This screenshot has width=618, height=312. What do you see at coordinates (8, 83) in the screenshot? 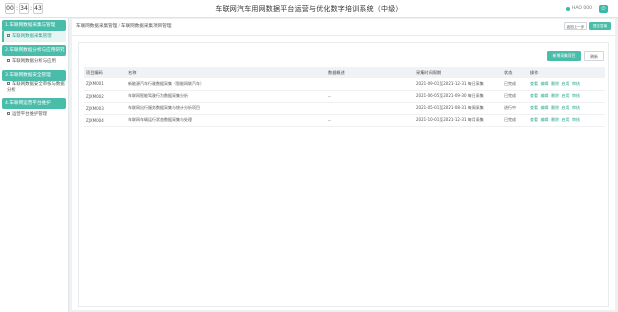
I see `shield-icon` at bounding box center [8, 83].